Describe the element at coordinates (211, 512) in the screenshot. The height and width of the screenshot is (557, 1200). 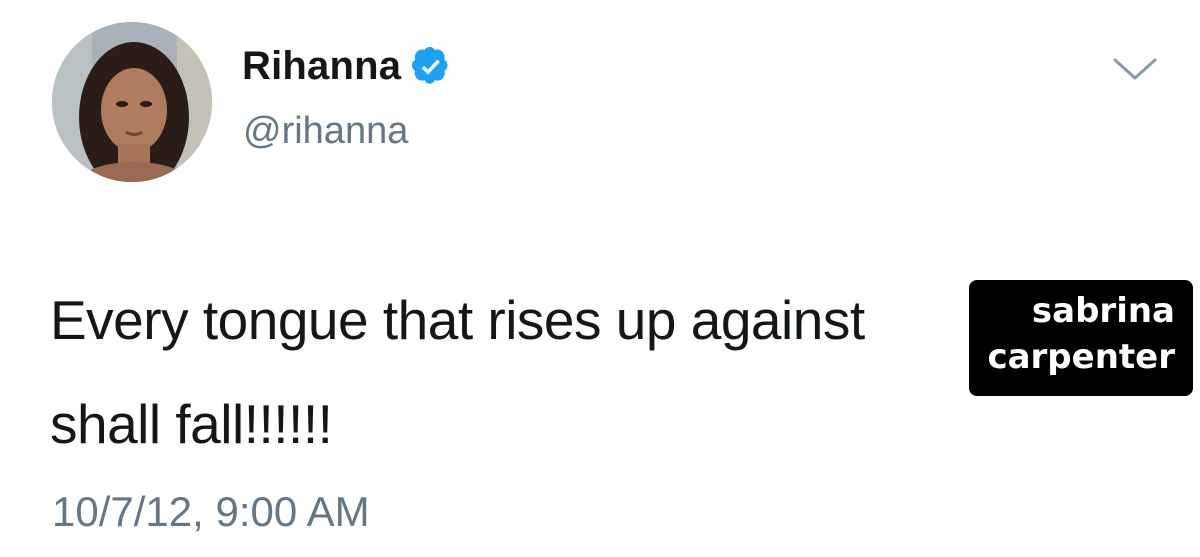
I see `tweet-timestamp: 10/7/12, 9:00 AM` at that location.